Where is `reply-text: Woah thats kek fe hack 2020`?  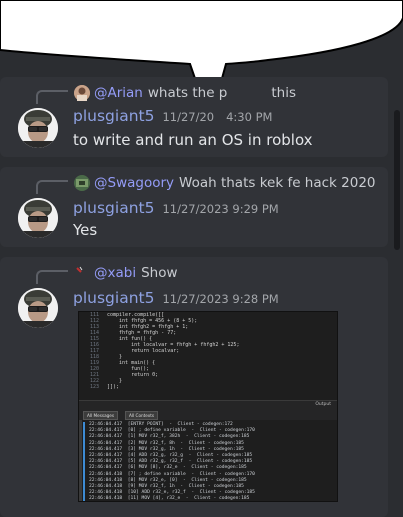 reply-text: Woah thats kek fe hack 2020 is located at coordinates (277, 183).